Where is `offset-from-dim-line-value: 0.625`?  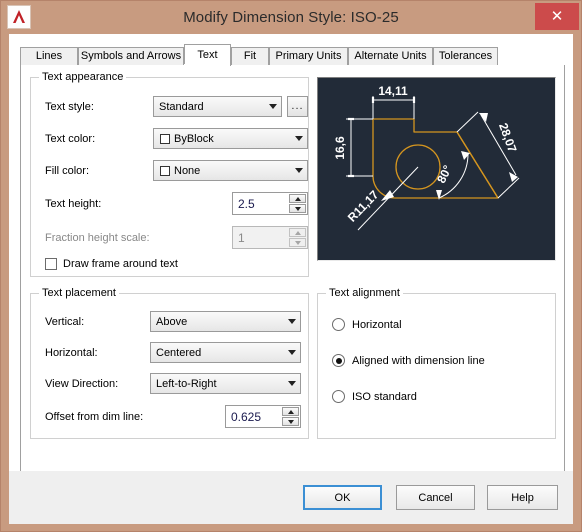
offset-from-dim-line-value: 0.625 is located at coordinates (246, 416).